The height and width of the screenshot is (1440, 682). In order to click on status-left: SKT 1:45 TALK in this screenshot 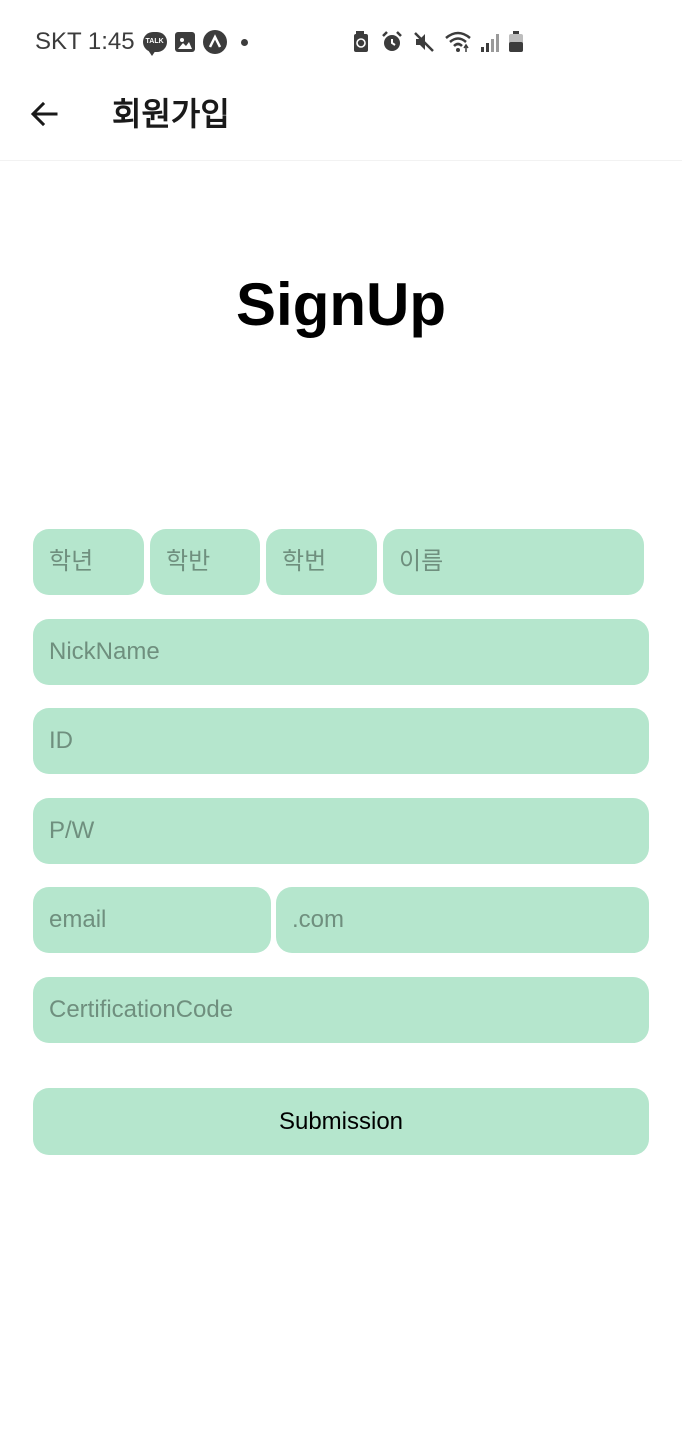, I will do `click(141, 42)`.